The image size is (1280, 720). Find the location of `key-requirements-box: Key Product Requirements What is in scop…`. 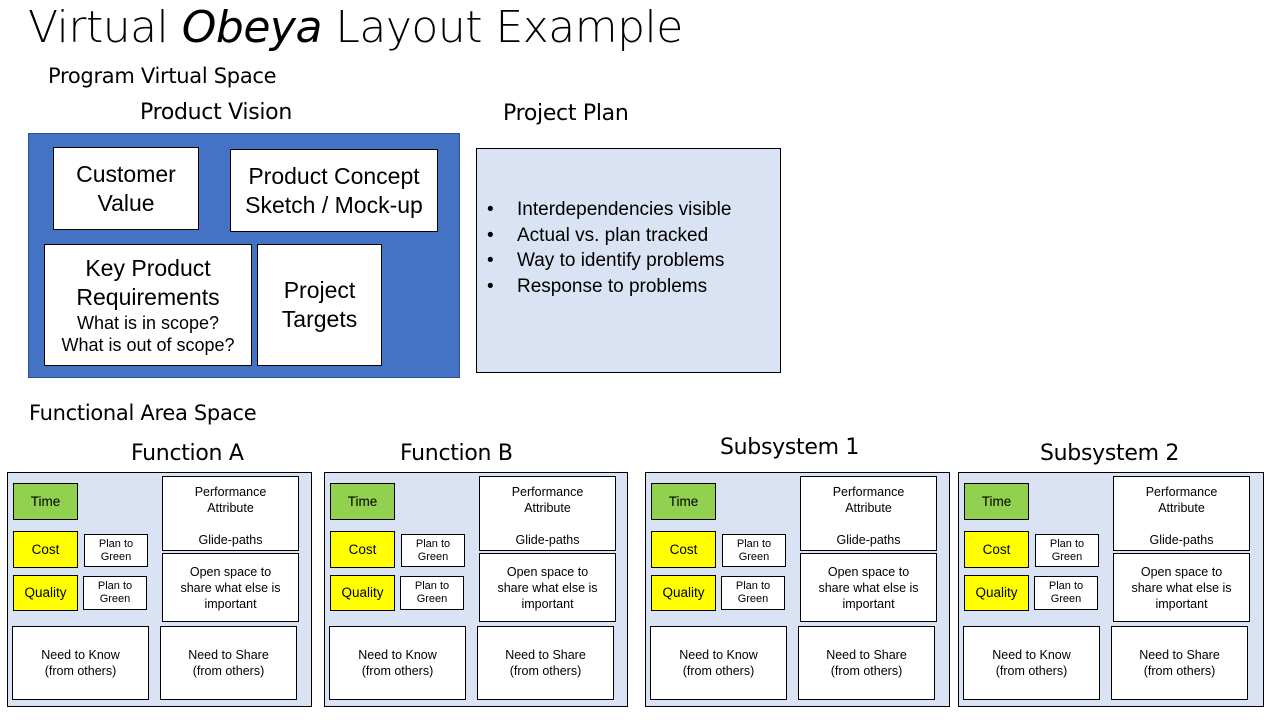

key-requirements-box: Key Product Requirements What is in scop… is located at coordinates (148, 305).